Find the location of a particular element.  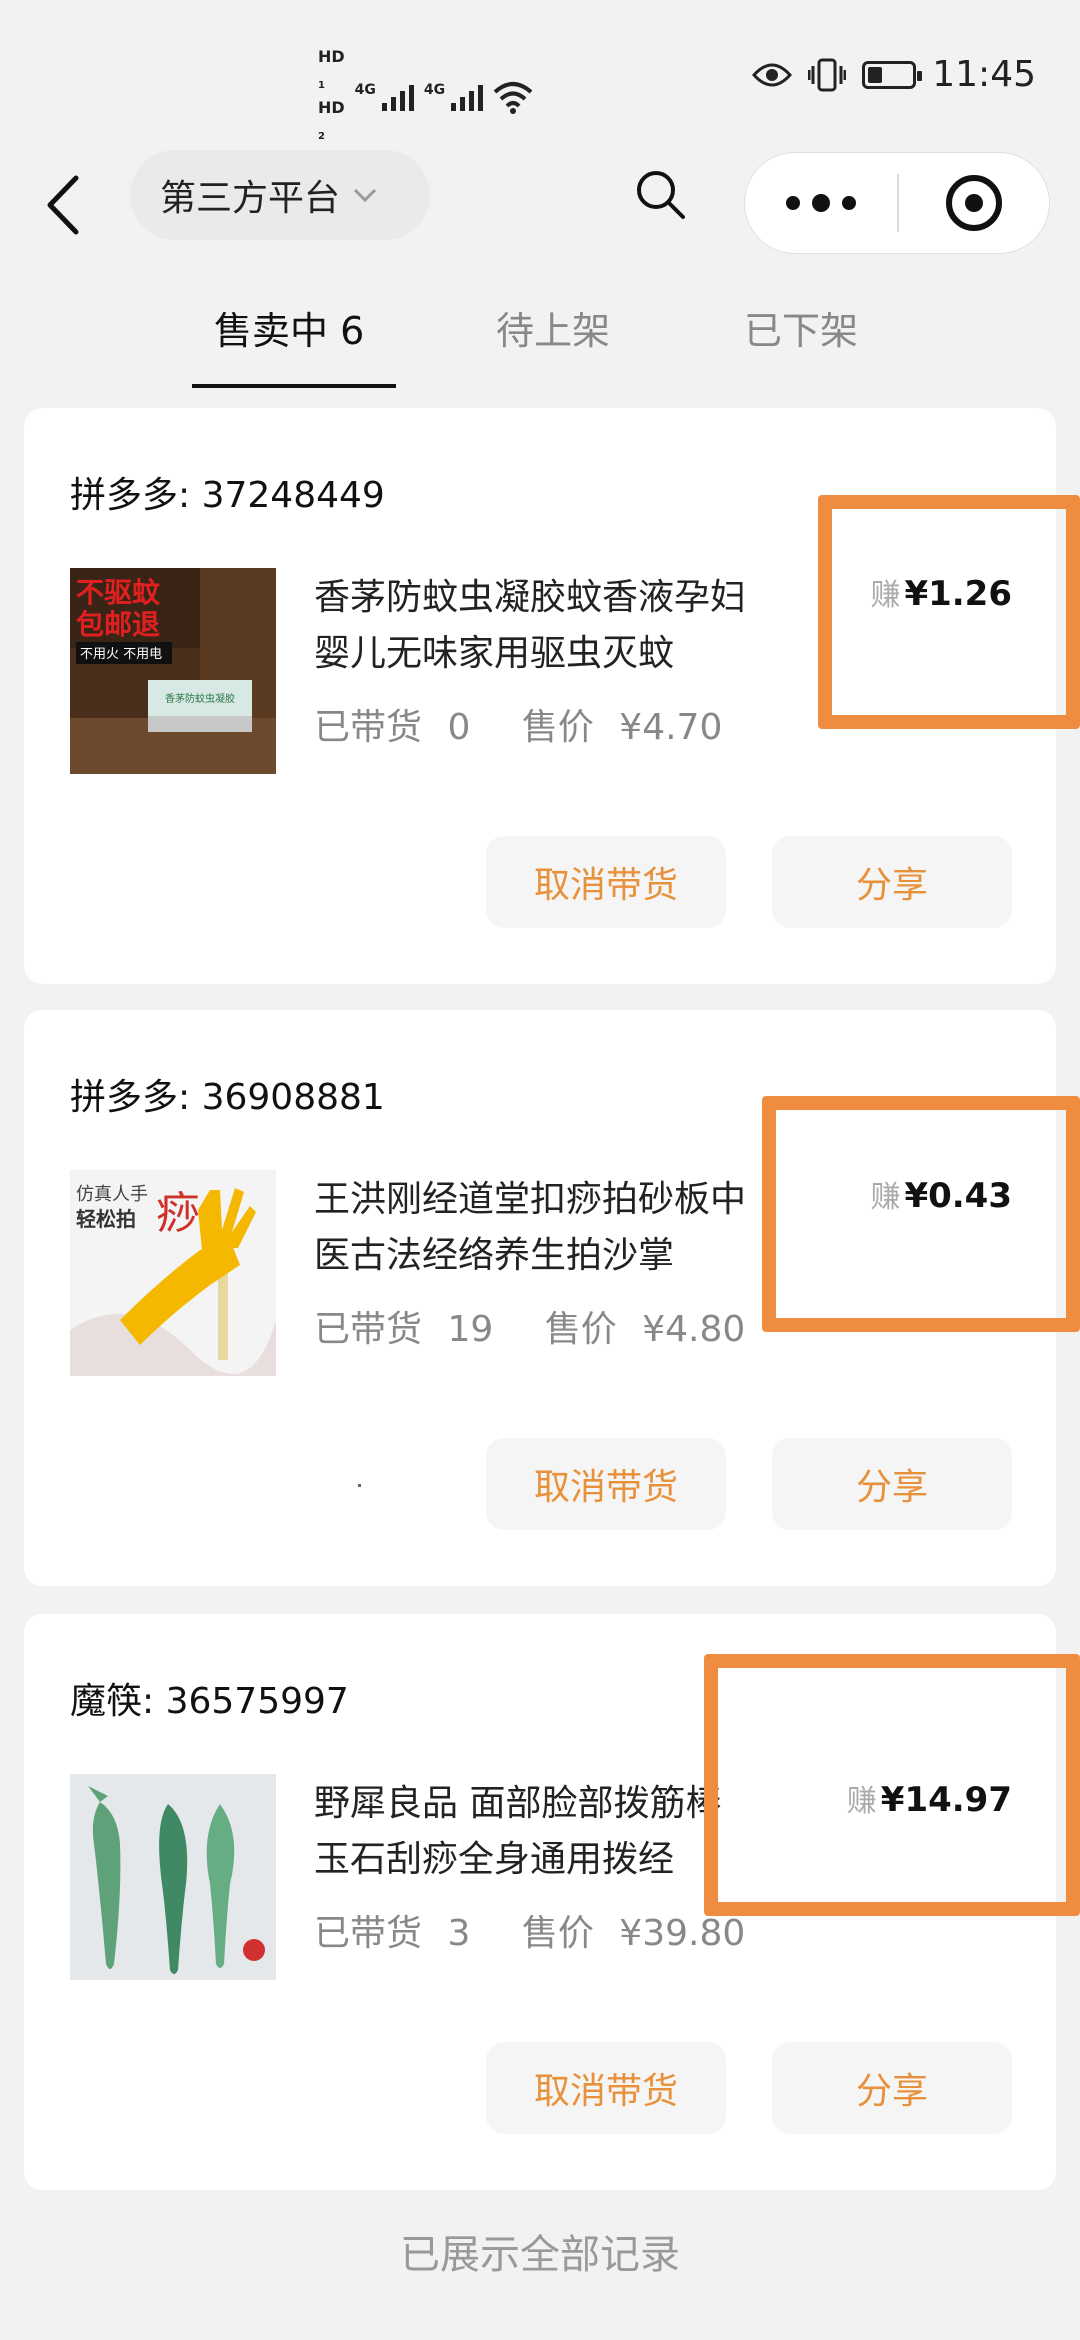

shop-id: 拼多多: 37248449 is located at coordinates (227, 495).